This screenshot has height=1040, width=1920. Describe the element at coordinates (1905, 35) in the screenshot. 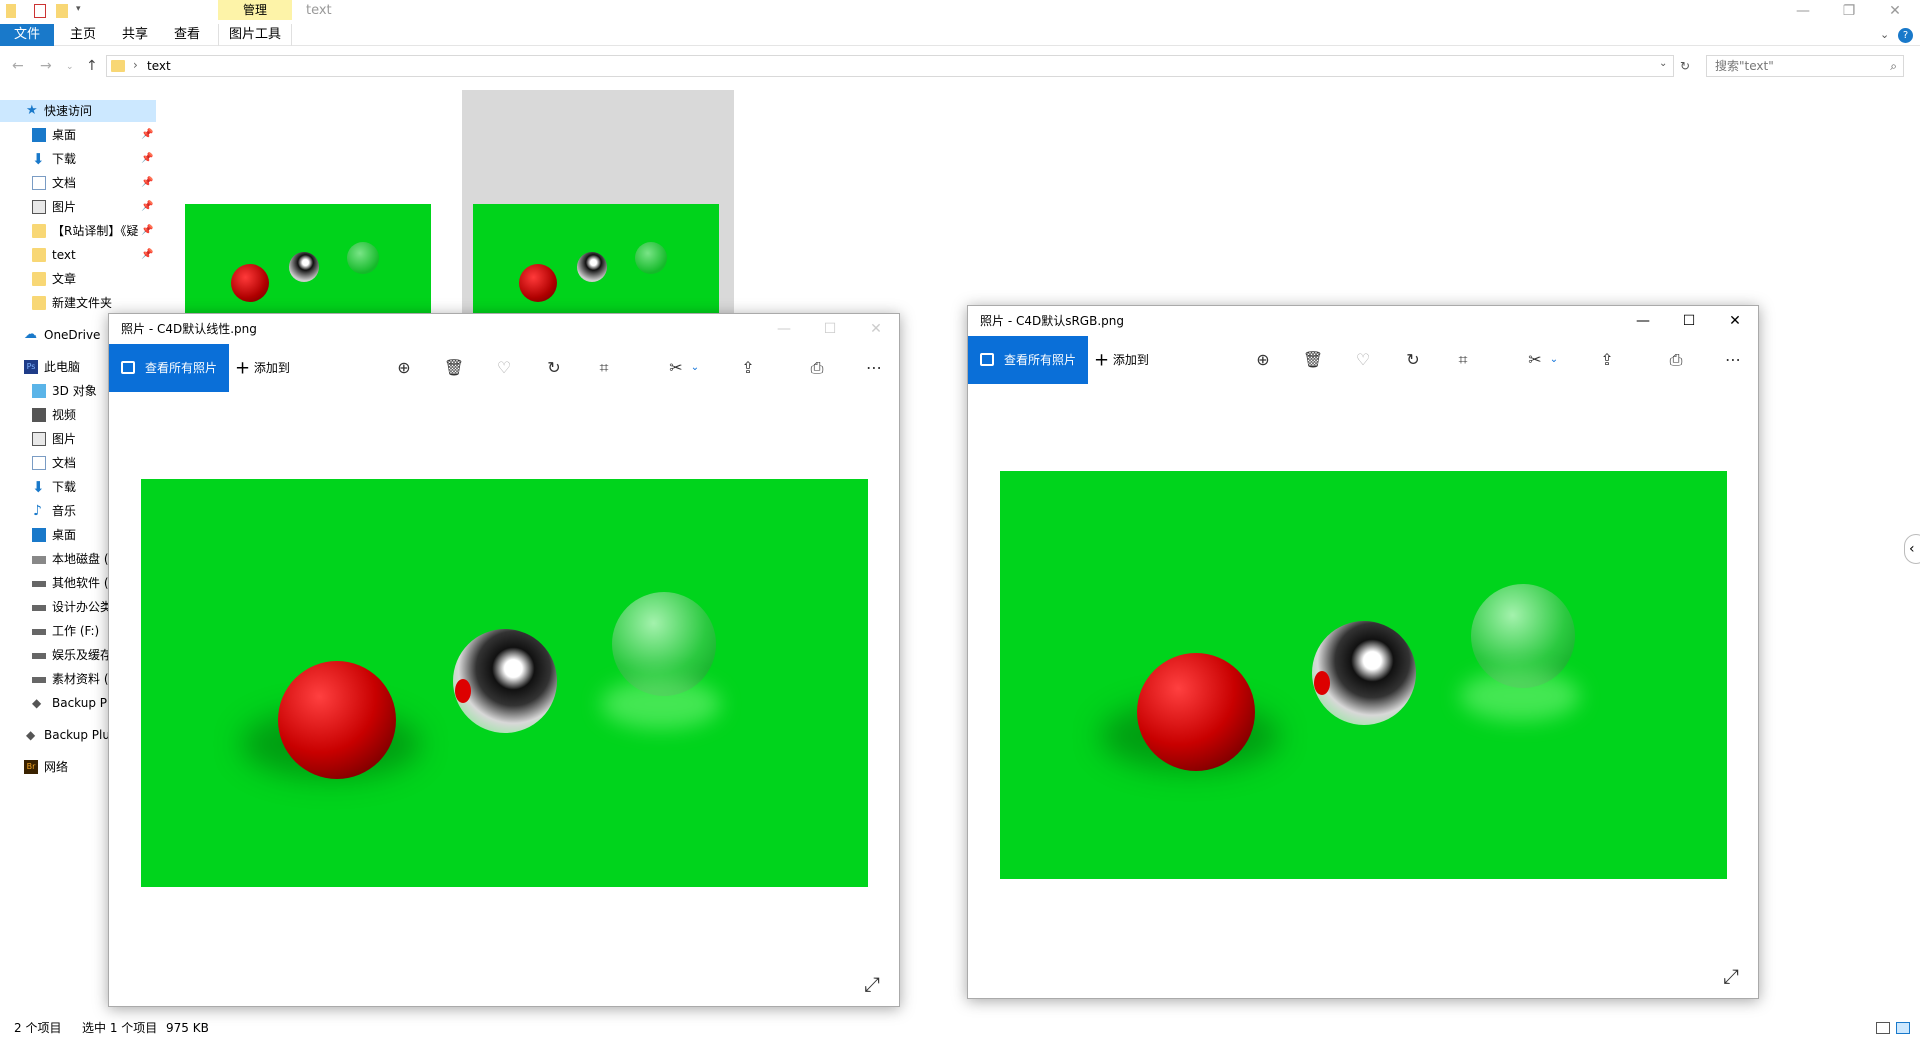

I see `help-icon: ?` at that location.